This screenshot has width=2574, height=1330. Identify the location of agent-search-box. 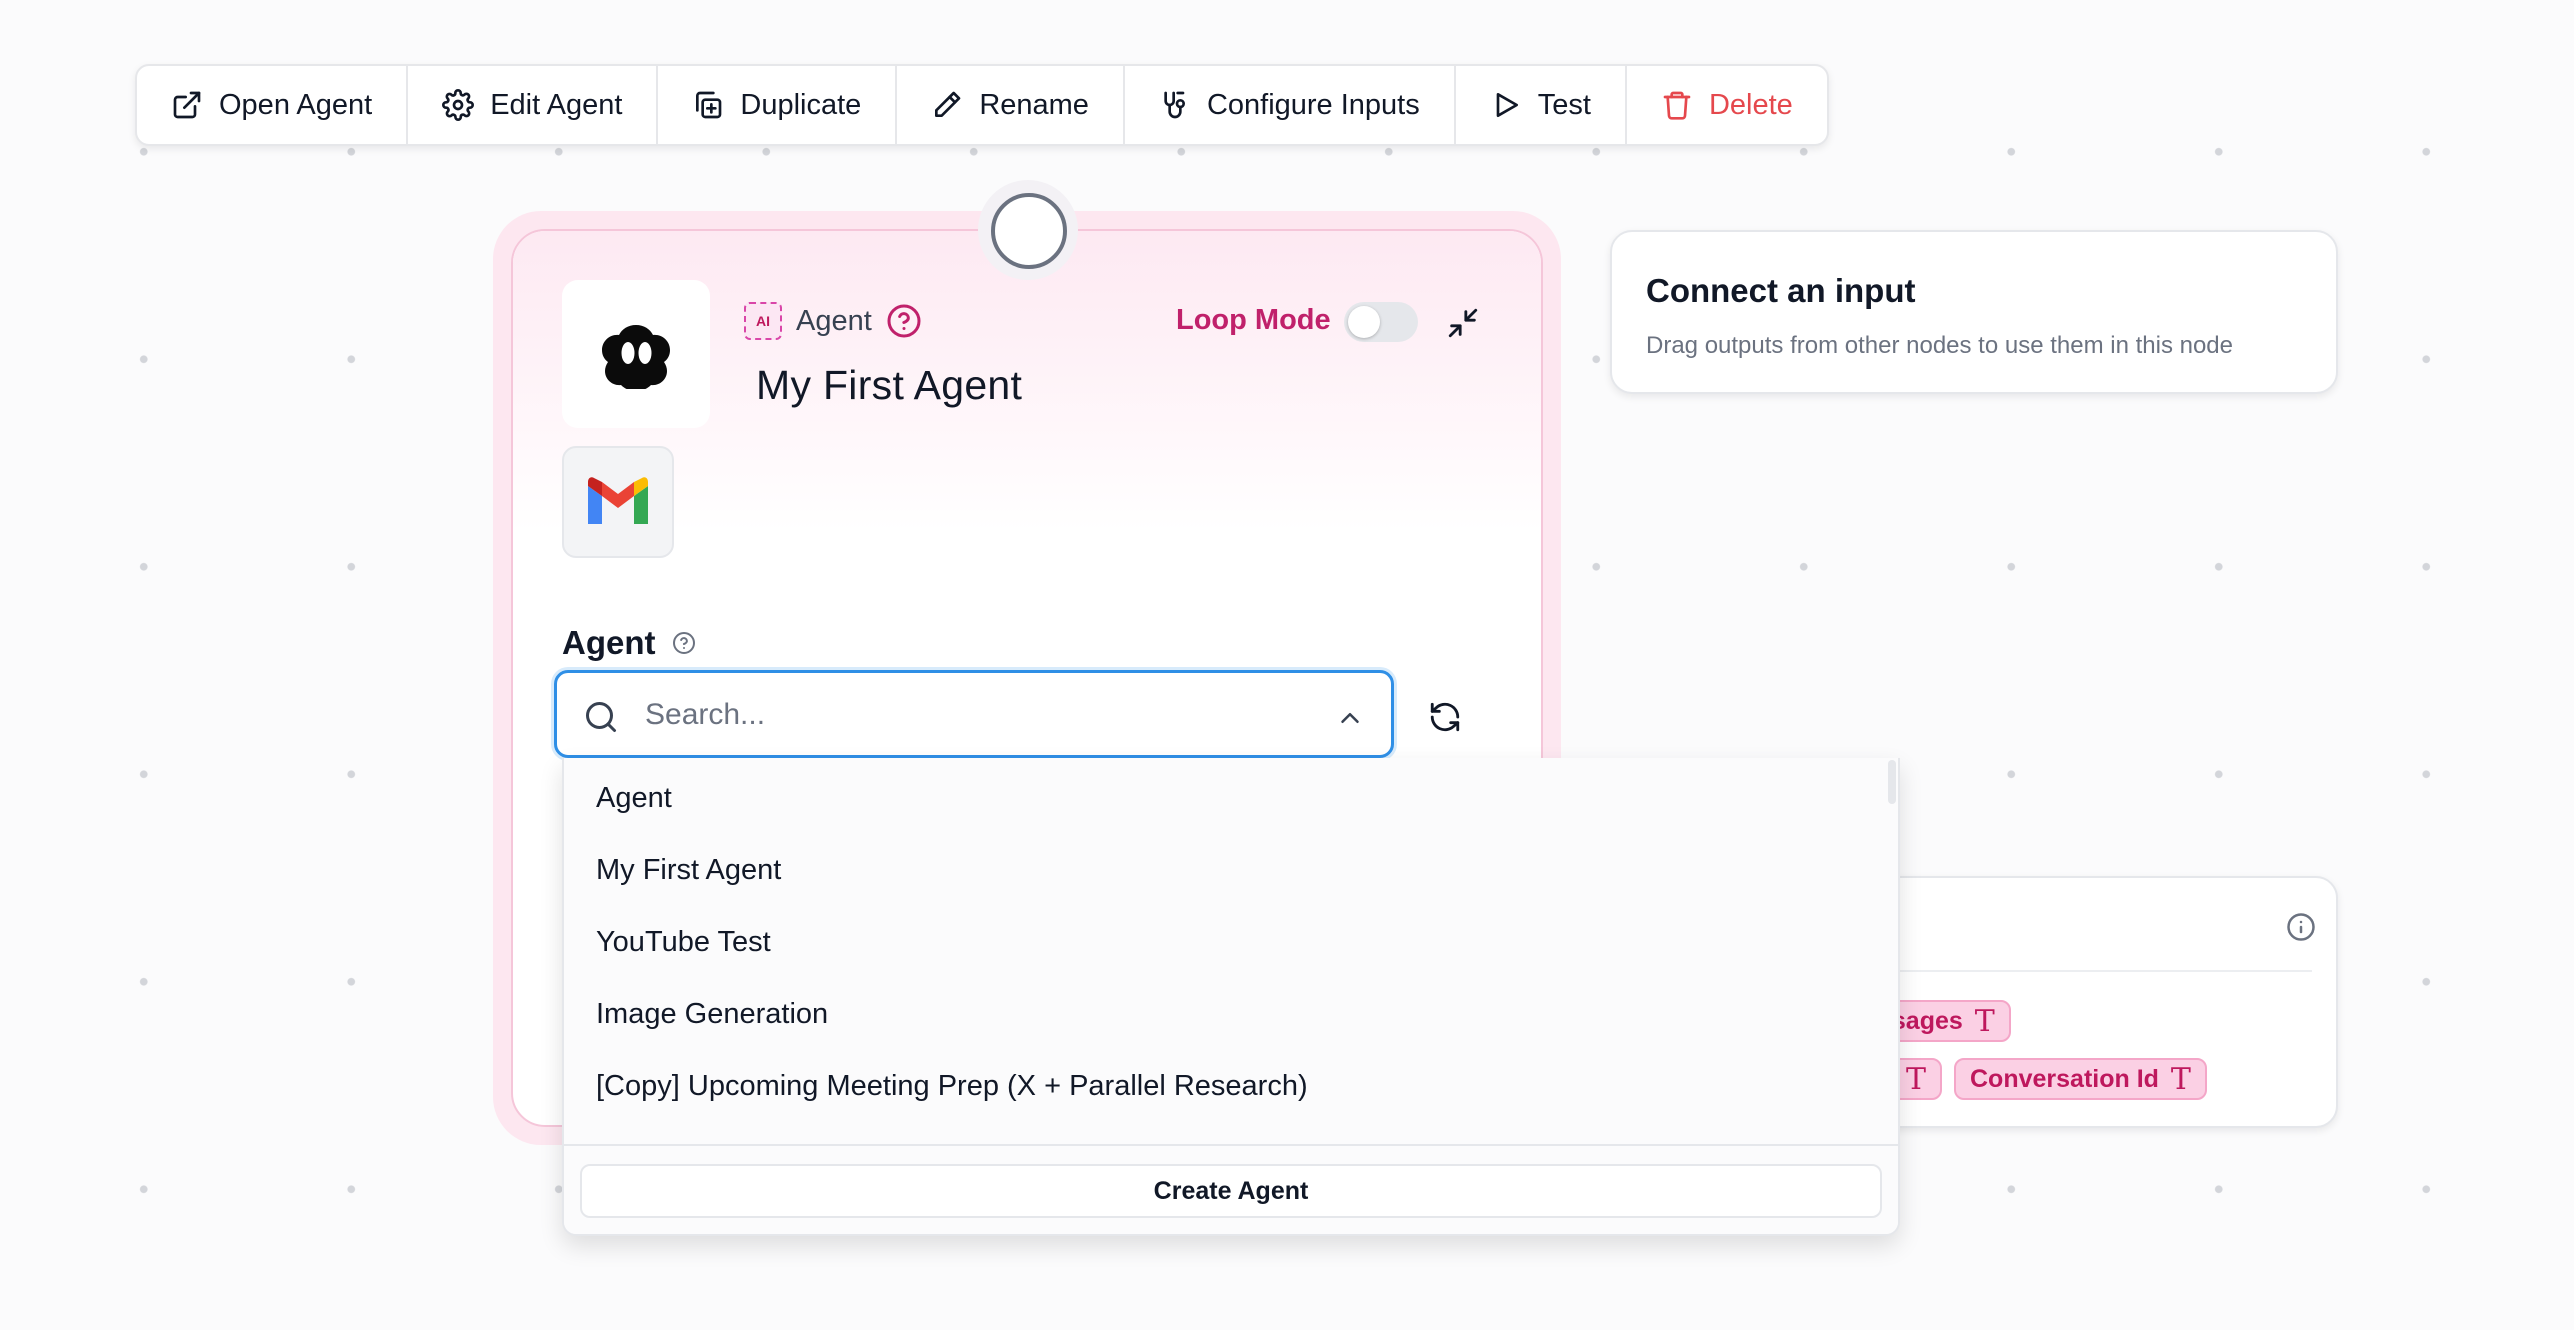
(974, 714).